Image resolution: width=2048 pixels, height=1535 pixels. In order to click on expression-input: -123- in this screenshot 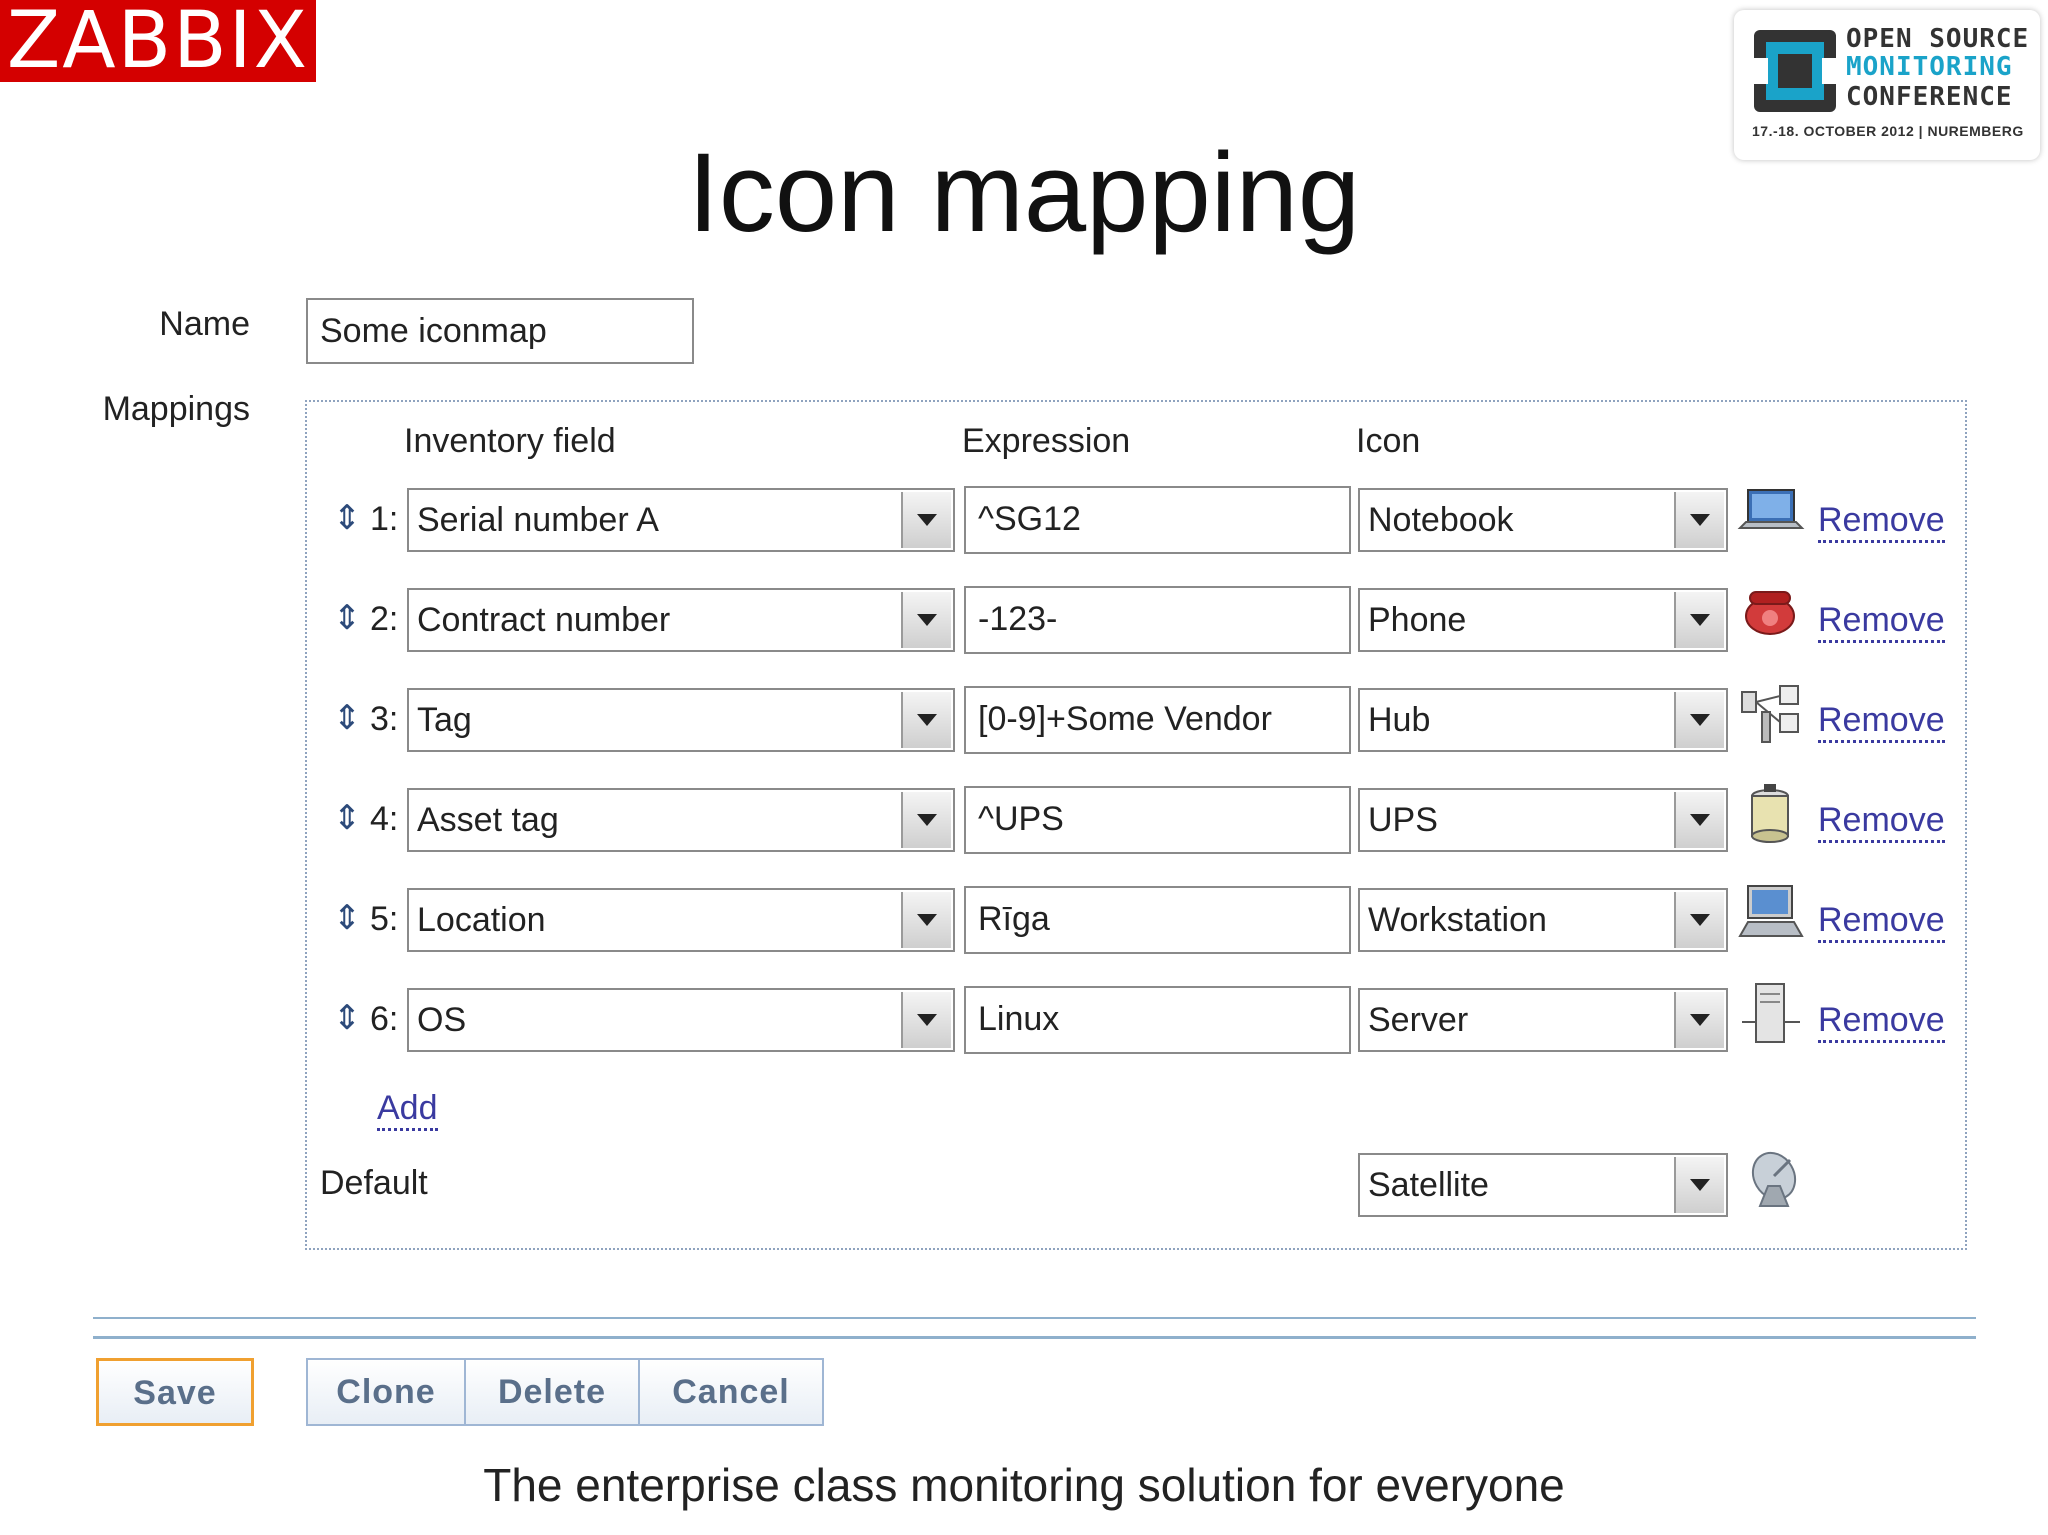, I will do `click(1157, 620)`.